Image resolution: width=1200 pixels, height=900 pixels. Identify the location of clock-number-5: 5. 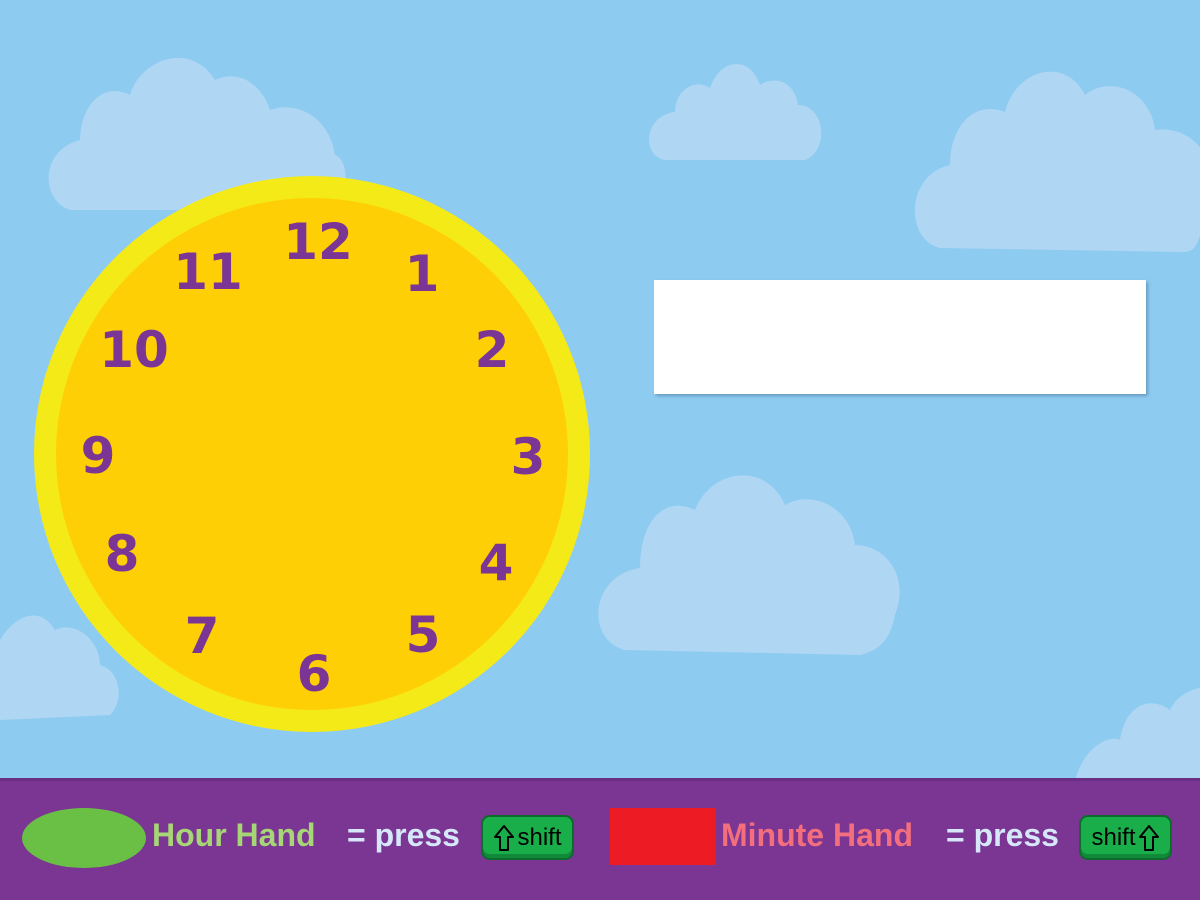
(423, 635).